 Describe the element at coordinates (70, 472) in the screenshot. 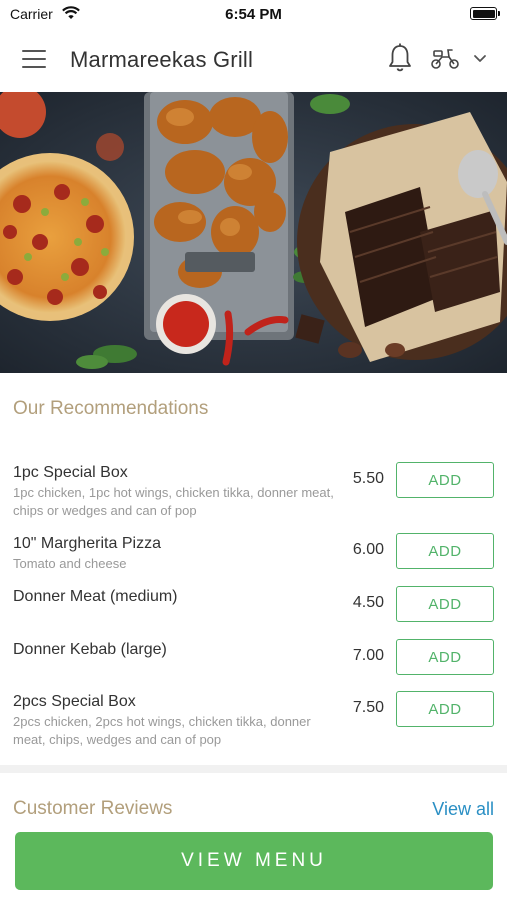

I see `item-name: 1pc Special Box` at that location.